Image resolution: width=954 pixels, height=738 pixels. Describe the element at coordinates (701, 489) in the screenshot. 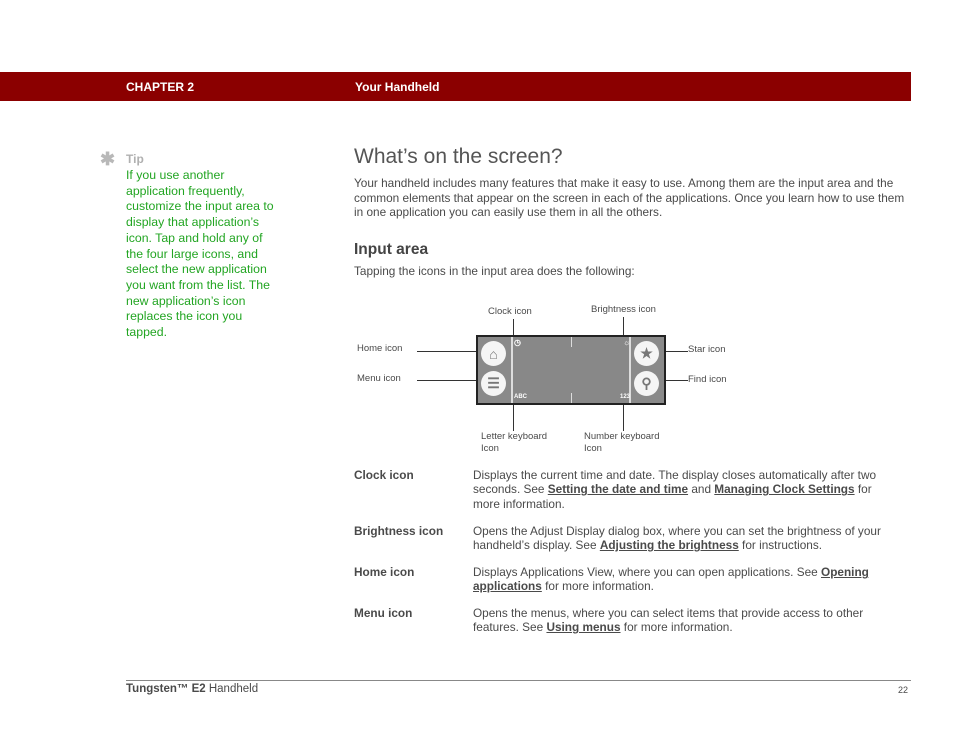

I see `definition-text: and` at that location.